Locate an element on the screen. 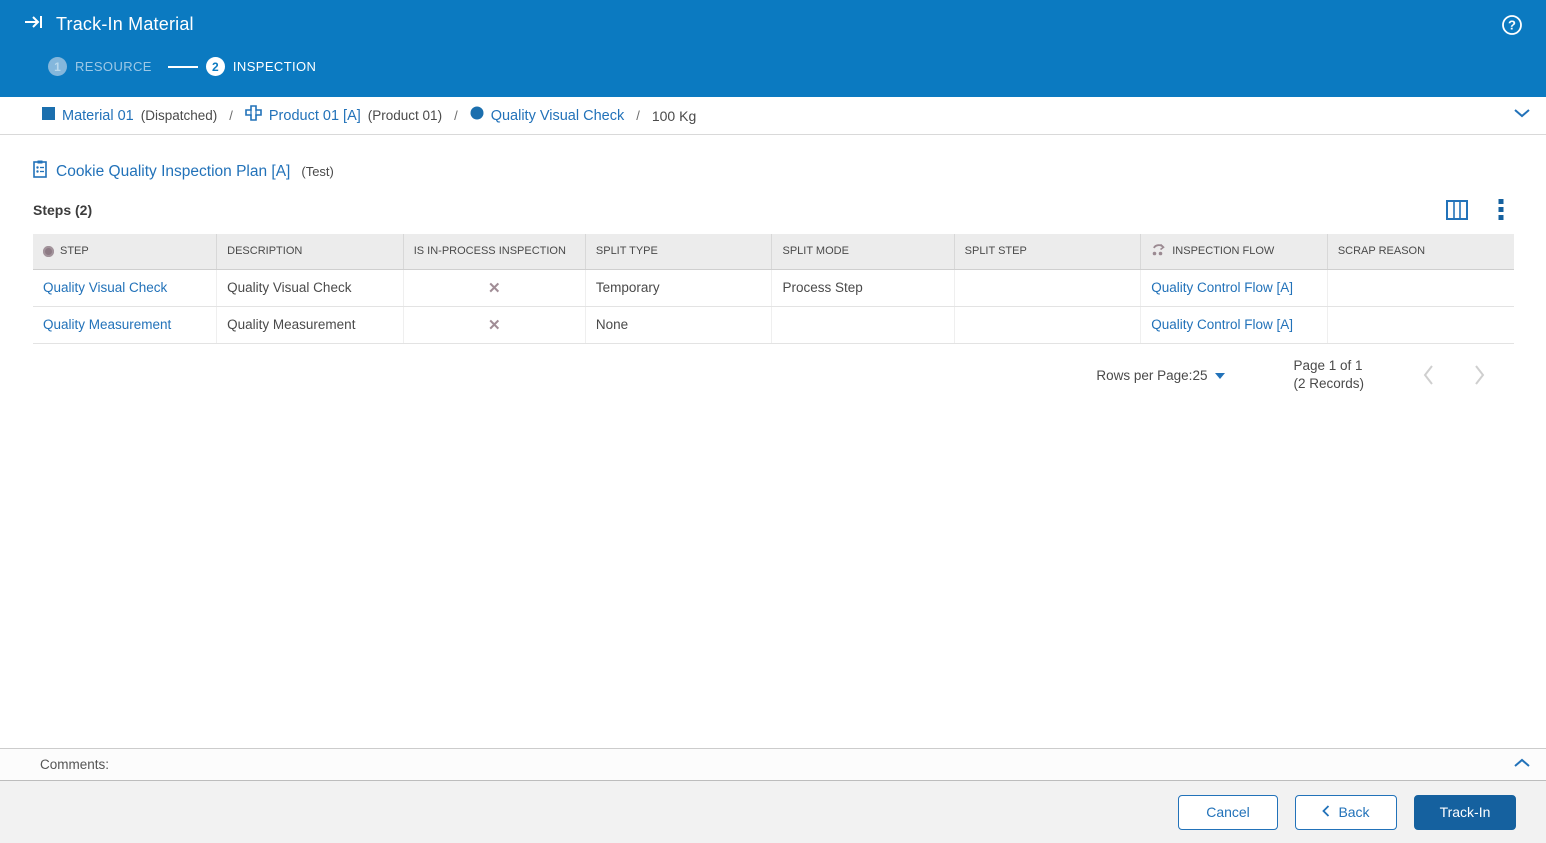  split-type-cell: None is located at coordinates (679, 325).